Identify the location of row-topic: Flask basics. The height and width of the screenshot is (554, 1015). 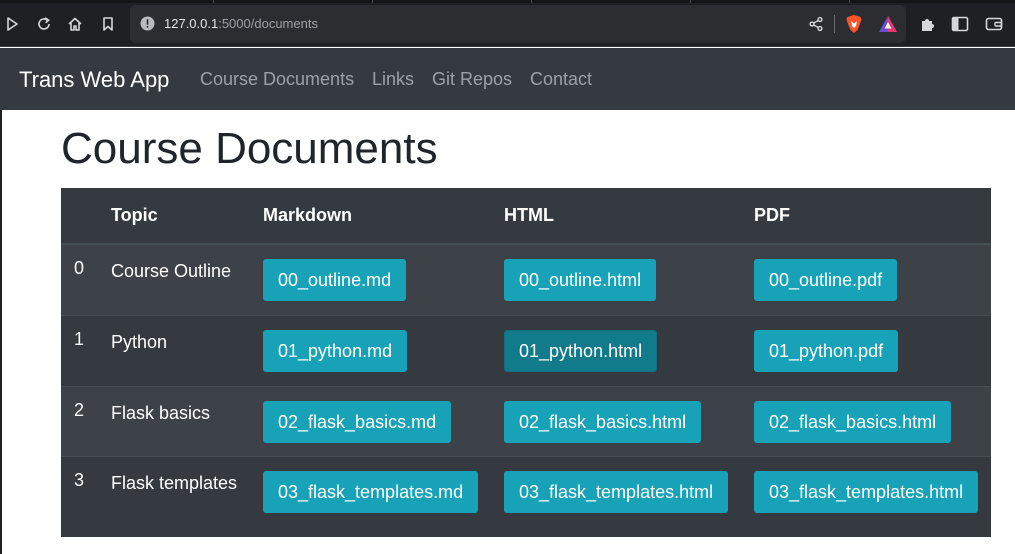
(187, 420).